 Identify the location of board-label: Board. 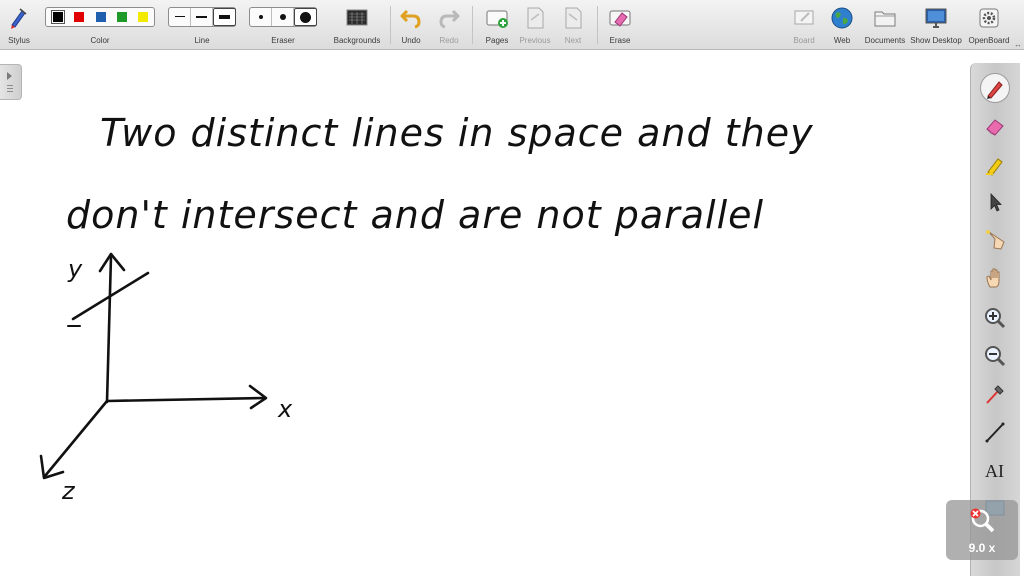
(804, 40).